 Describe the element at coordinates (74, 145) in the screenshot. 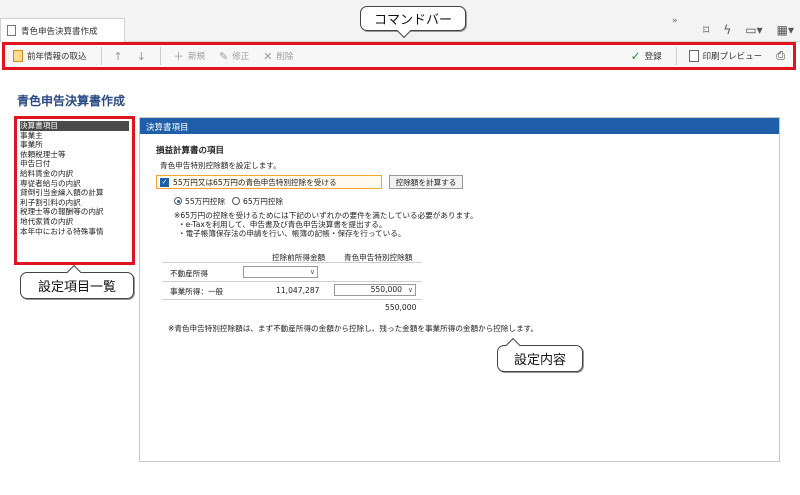

I see `list-item: 事業所` at that location.